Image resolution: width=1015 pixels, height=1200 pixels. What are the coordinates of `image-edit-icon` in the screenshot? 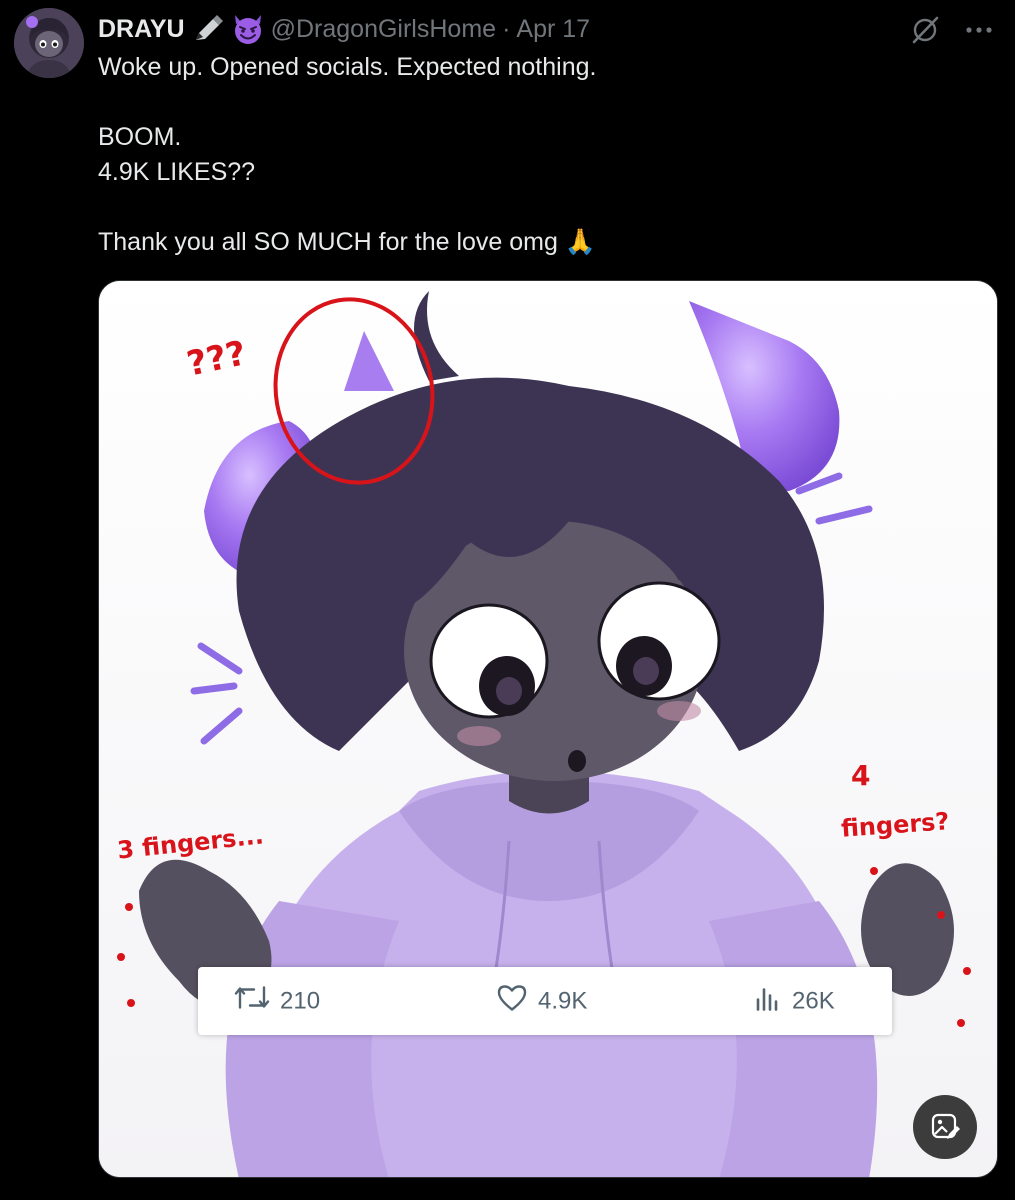 It's located at (945, 1127).